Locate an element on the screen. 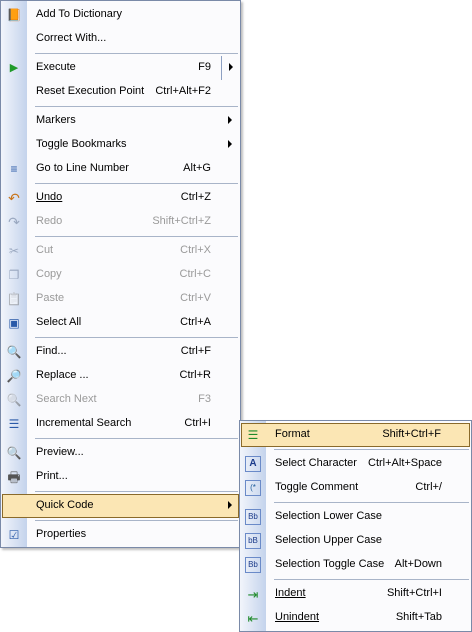 This screenshot has height=632, width=472. menu-item-paste: 📋 Paste Ctrl+V is located at coordinates (120, 299).